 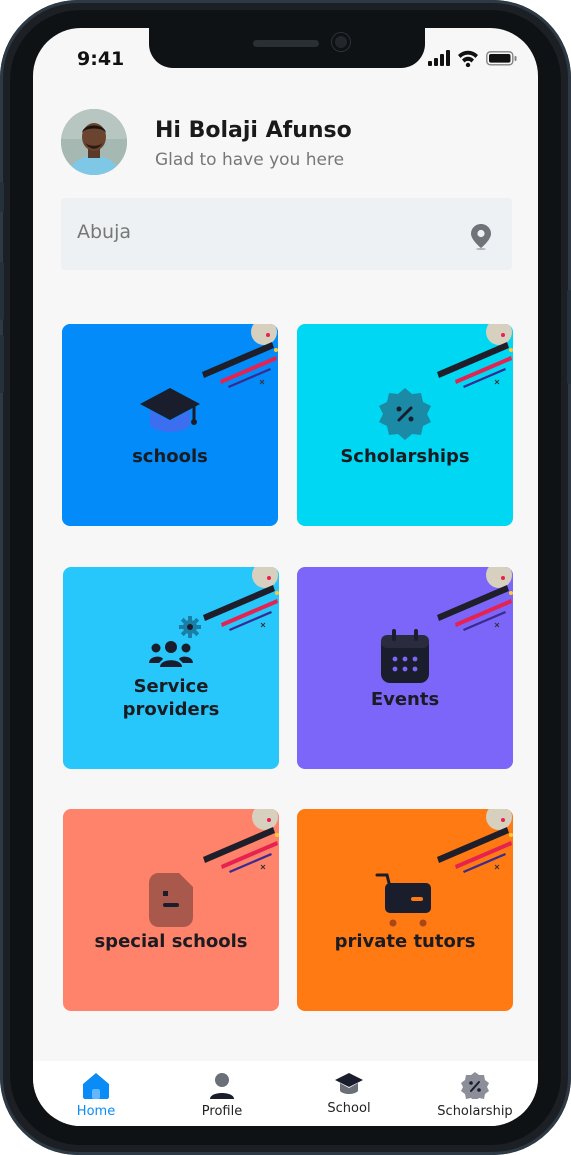 What do you see at coordinates (285, 1093) in the screenshot?
I see `bottom-navigation: Home Profile School Scholarship` at bounding box center [285, 1093].